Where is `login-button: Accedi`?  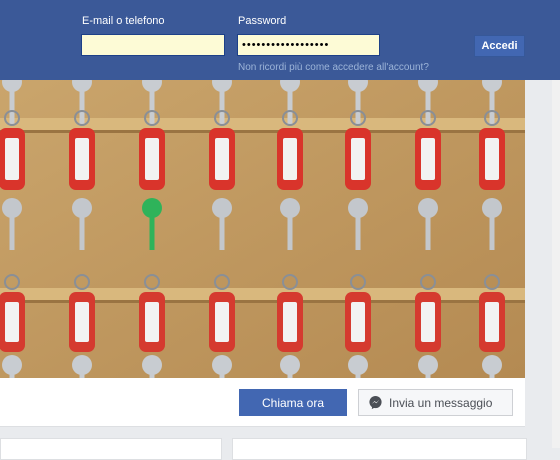
login-button: Accedi is located at coordinates (499, 46).